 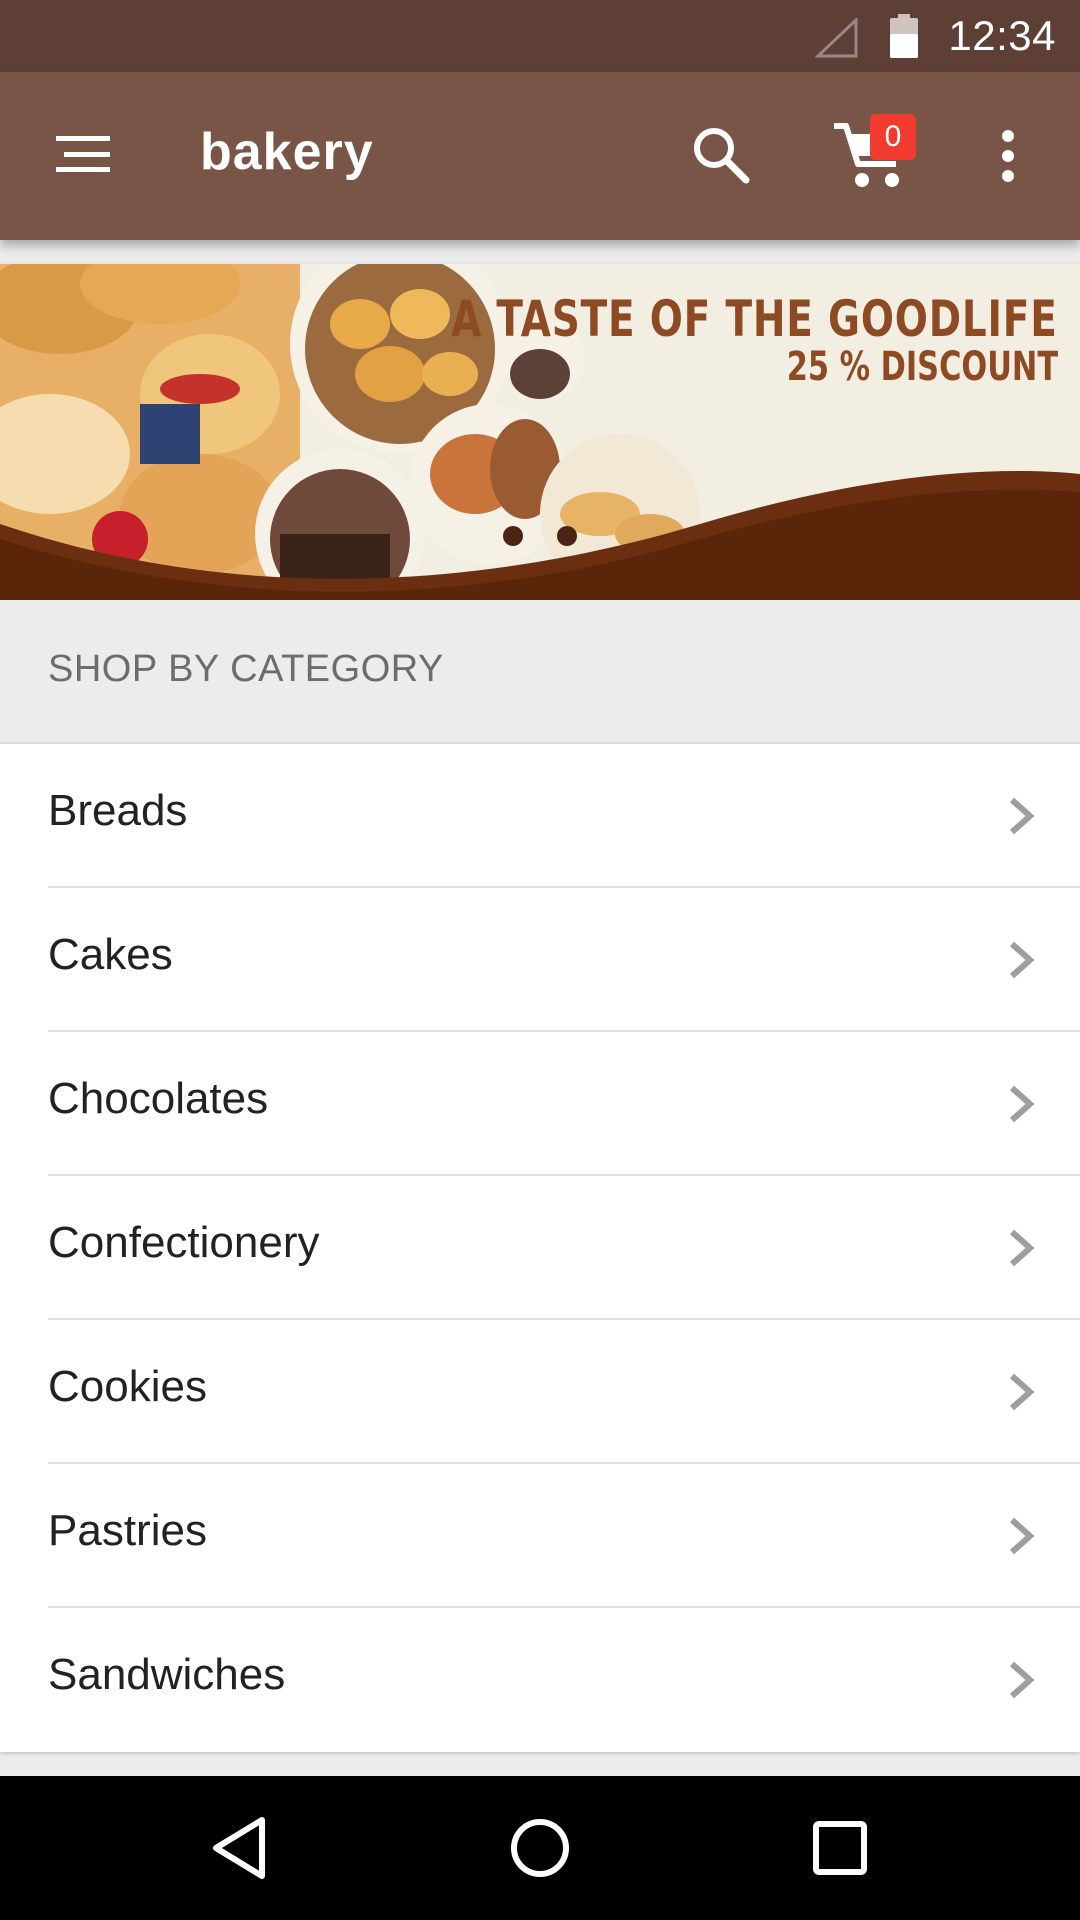 What do you see at coordinates (540, 156) in the screenshot?
I see `app-bar: bakery 0` at bounding box center [540, 156].